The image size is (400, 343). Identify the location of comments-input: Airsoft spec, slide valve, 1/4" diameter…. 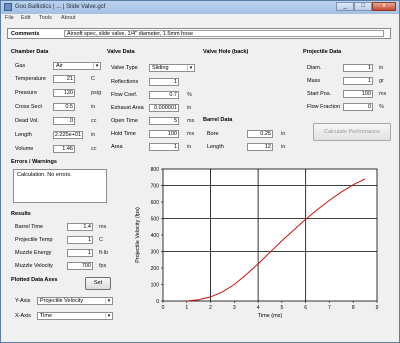
(224, 33).